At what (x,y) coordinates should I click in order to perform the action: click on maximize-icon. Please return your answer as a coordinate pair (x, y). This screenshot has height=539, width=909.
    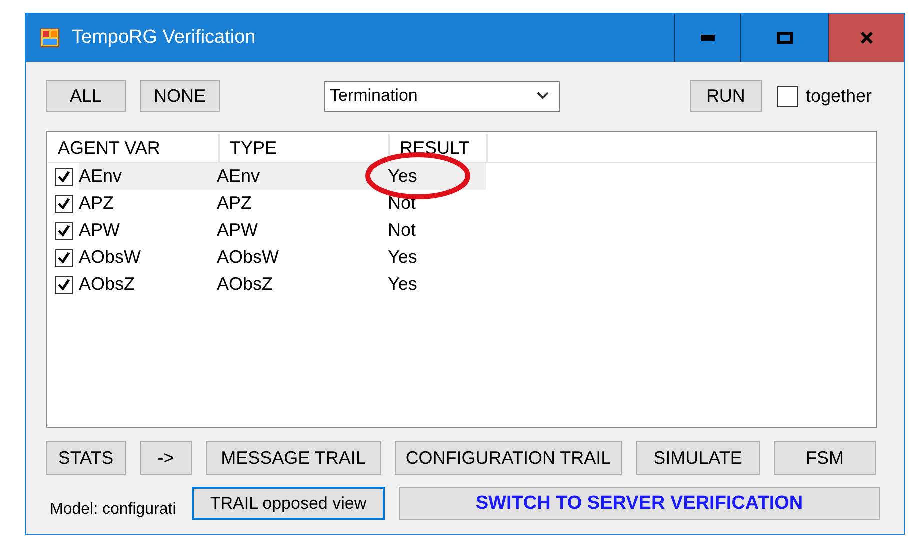
    Looking at the image, I should click on (784, 38).